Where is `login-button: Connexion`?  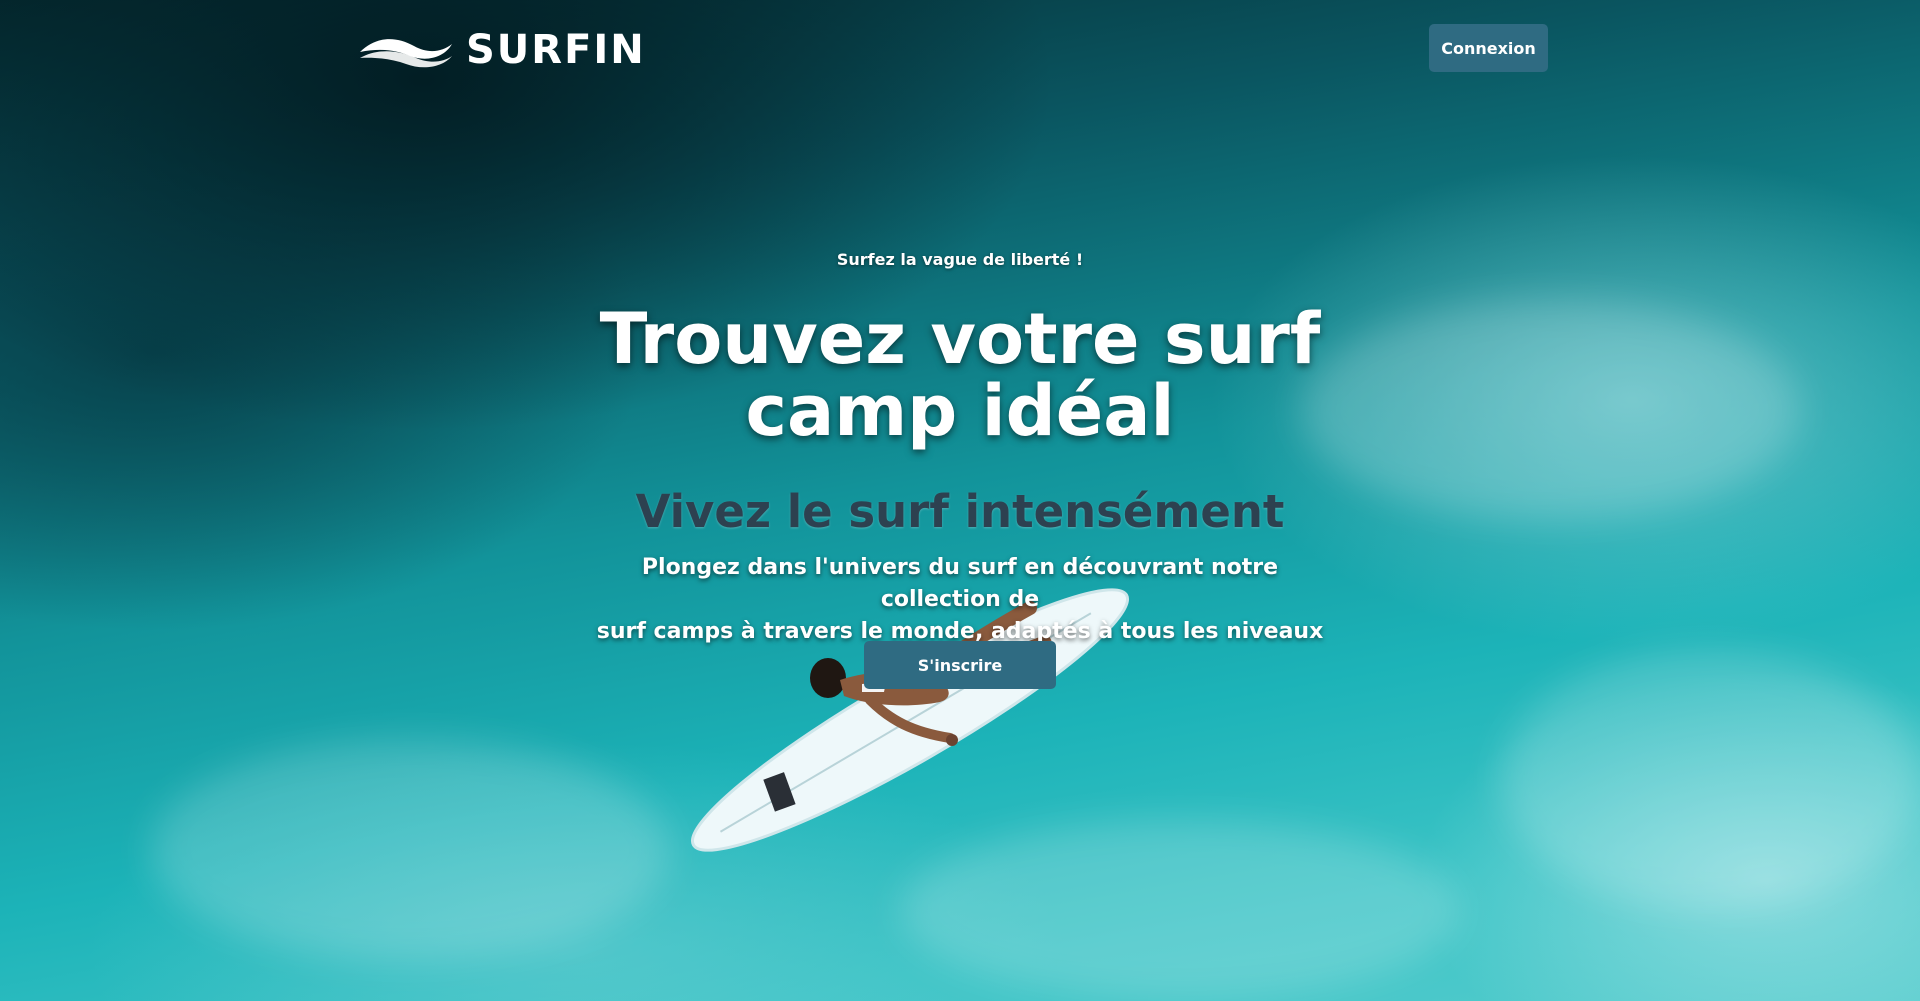 login-button: Connexion is located at coordinates (1488, 48).